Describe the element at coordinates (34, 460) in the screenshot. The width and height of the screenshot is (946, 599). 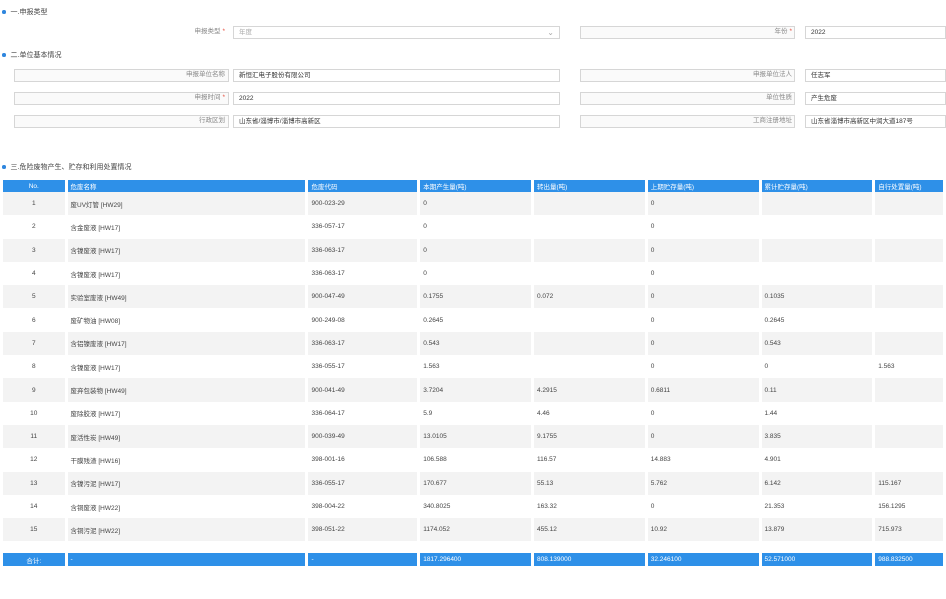
I see `cell-no: 12` at that location.